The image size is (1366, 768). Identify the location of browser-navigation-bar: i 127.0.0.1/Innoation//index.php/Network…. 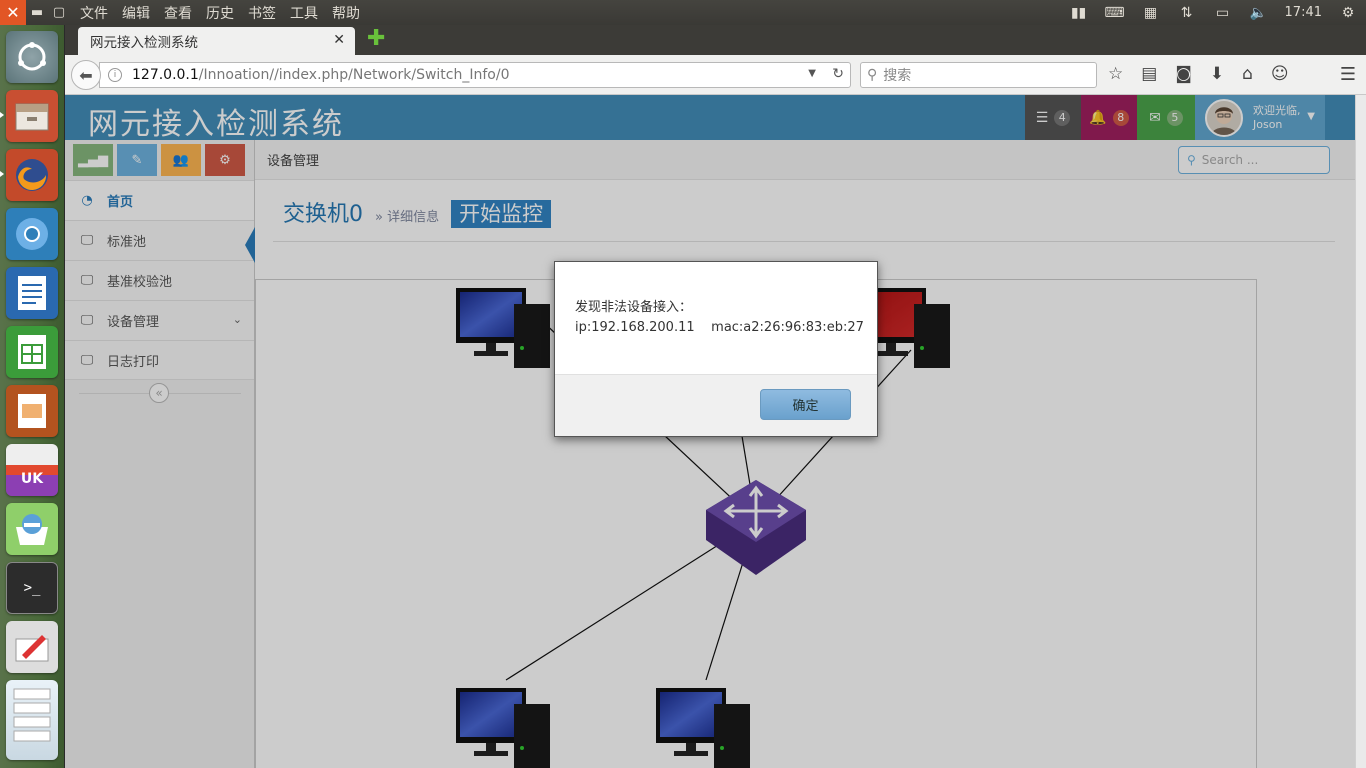
(715, 75).